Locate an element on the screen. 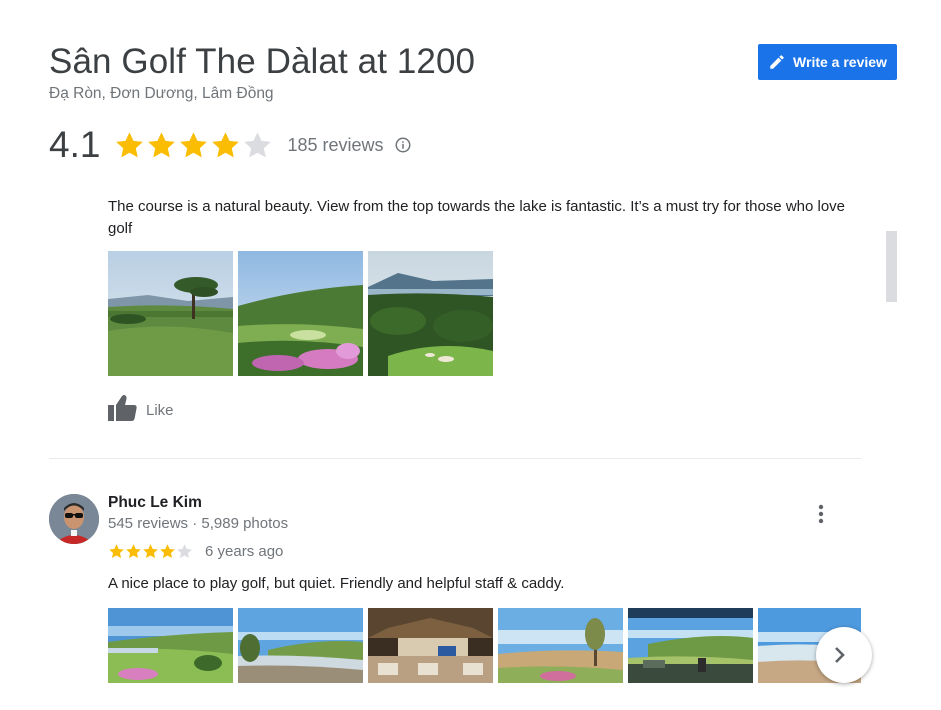 This screenshot has height=710, width=941. thumbs-up-icon is located at coordinates (123, 410).